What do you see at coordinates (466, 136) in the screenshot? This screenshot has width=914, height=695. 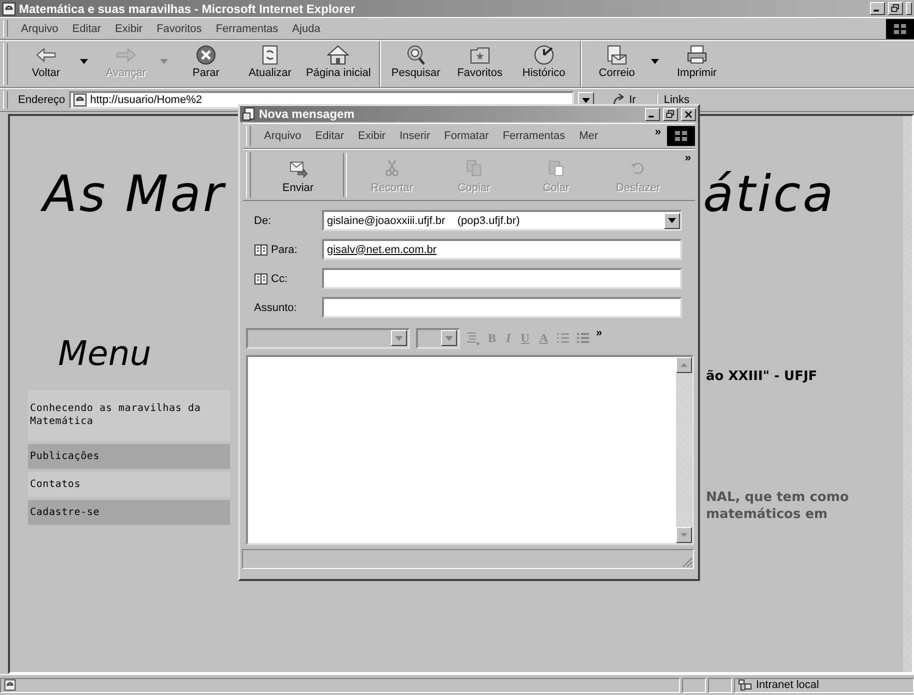 I see `menu-item: Formatar` at bounding box center [466, 136].